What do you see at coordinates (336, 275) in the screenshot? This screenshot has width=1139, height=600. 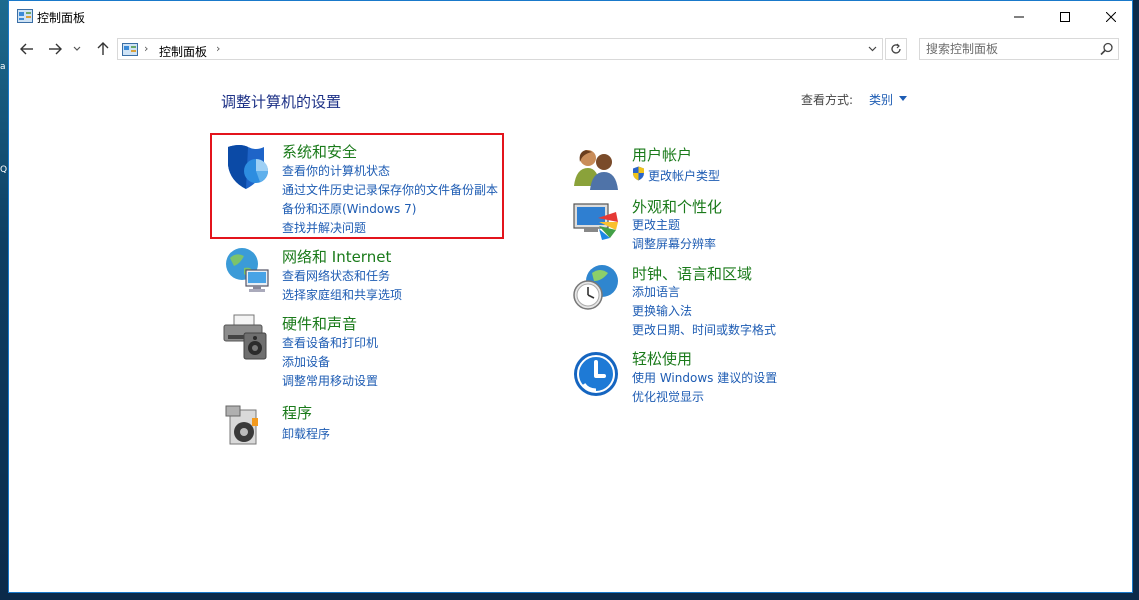 I see `category-link: 查看网络状态和任务` at bounding box center [336, 275].